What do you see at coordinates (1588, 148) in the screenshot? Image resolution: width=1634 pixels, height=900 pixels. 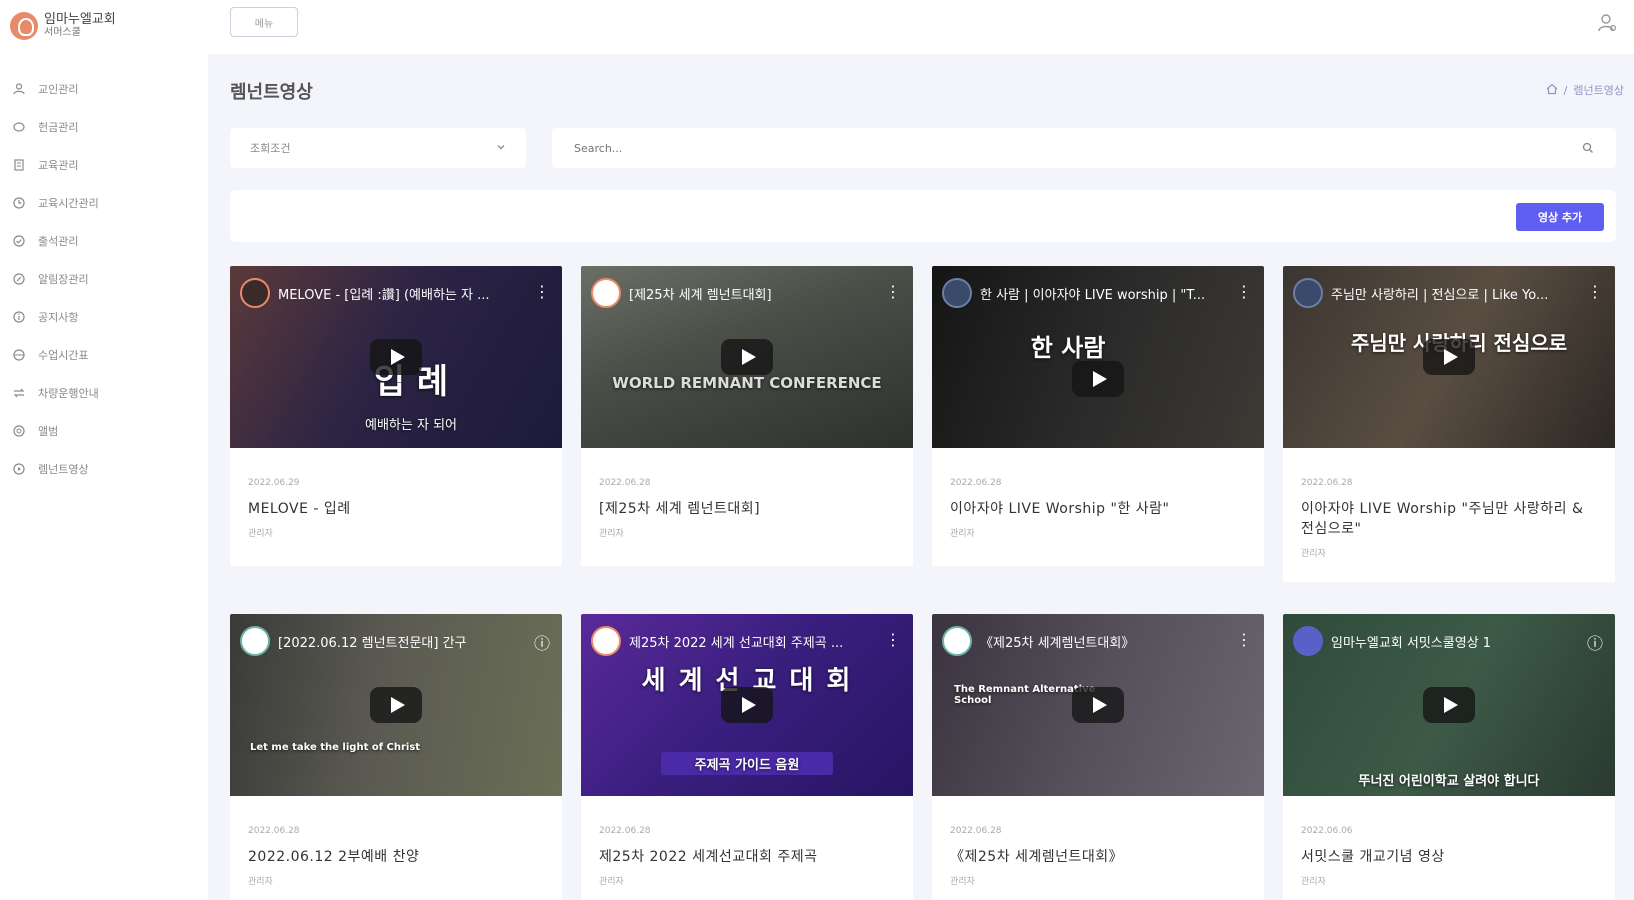 I see `search-icon` at bounding box center [1588, 148].